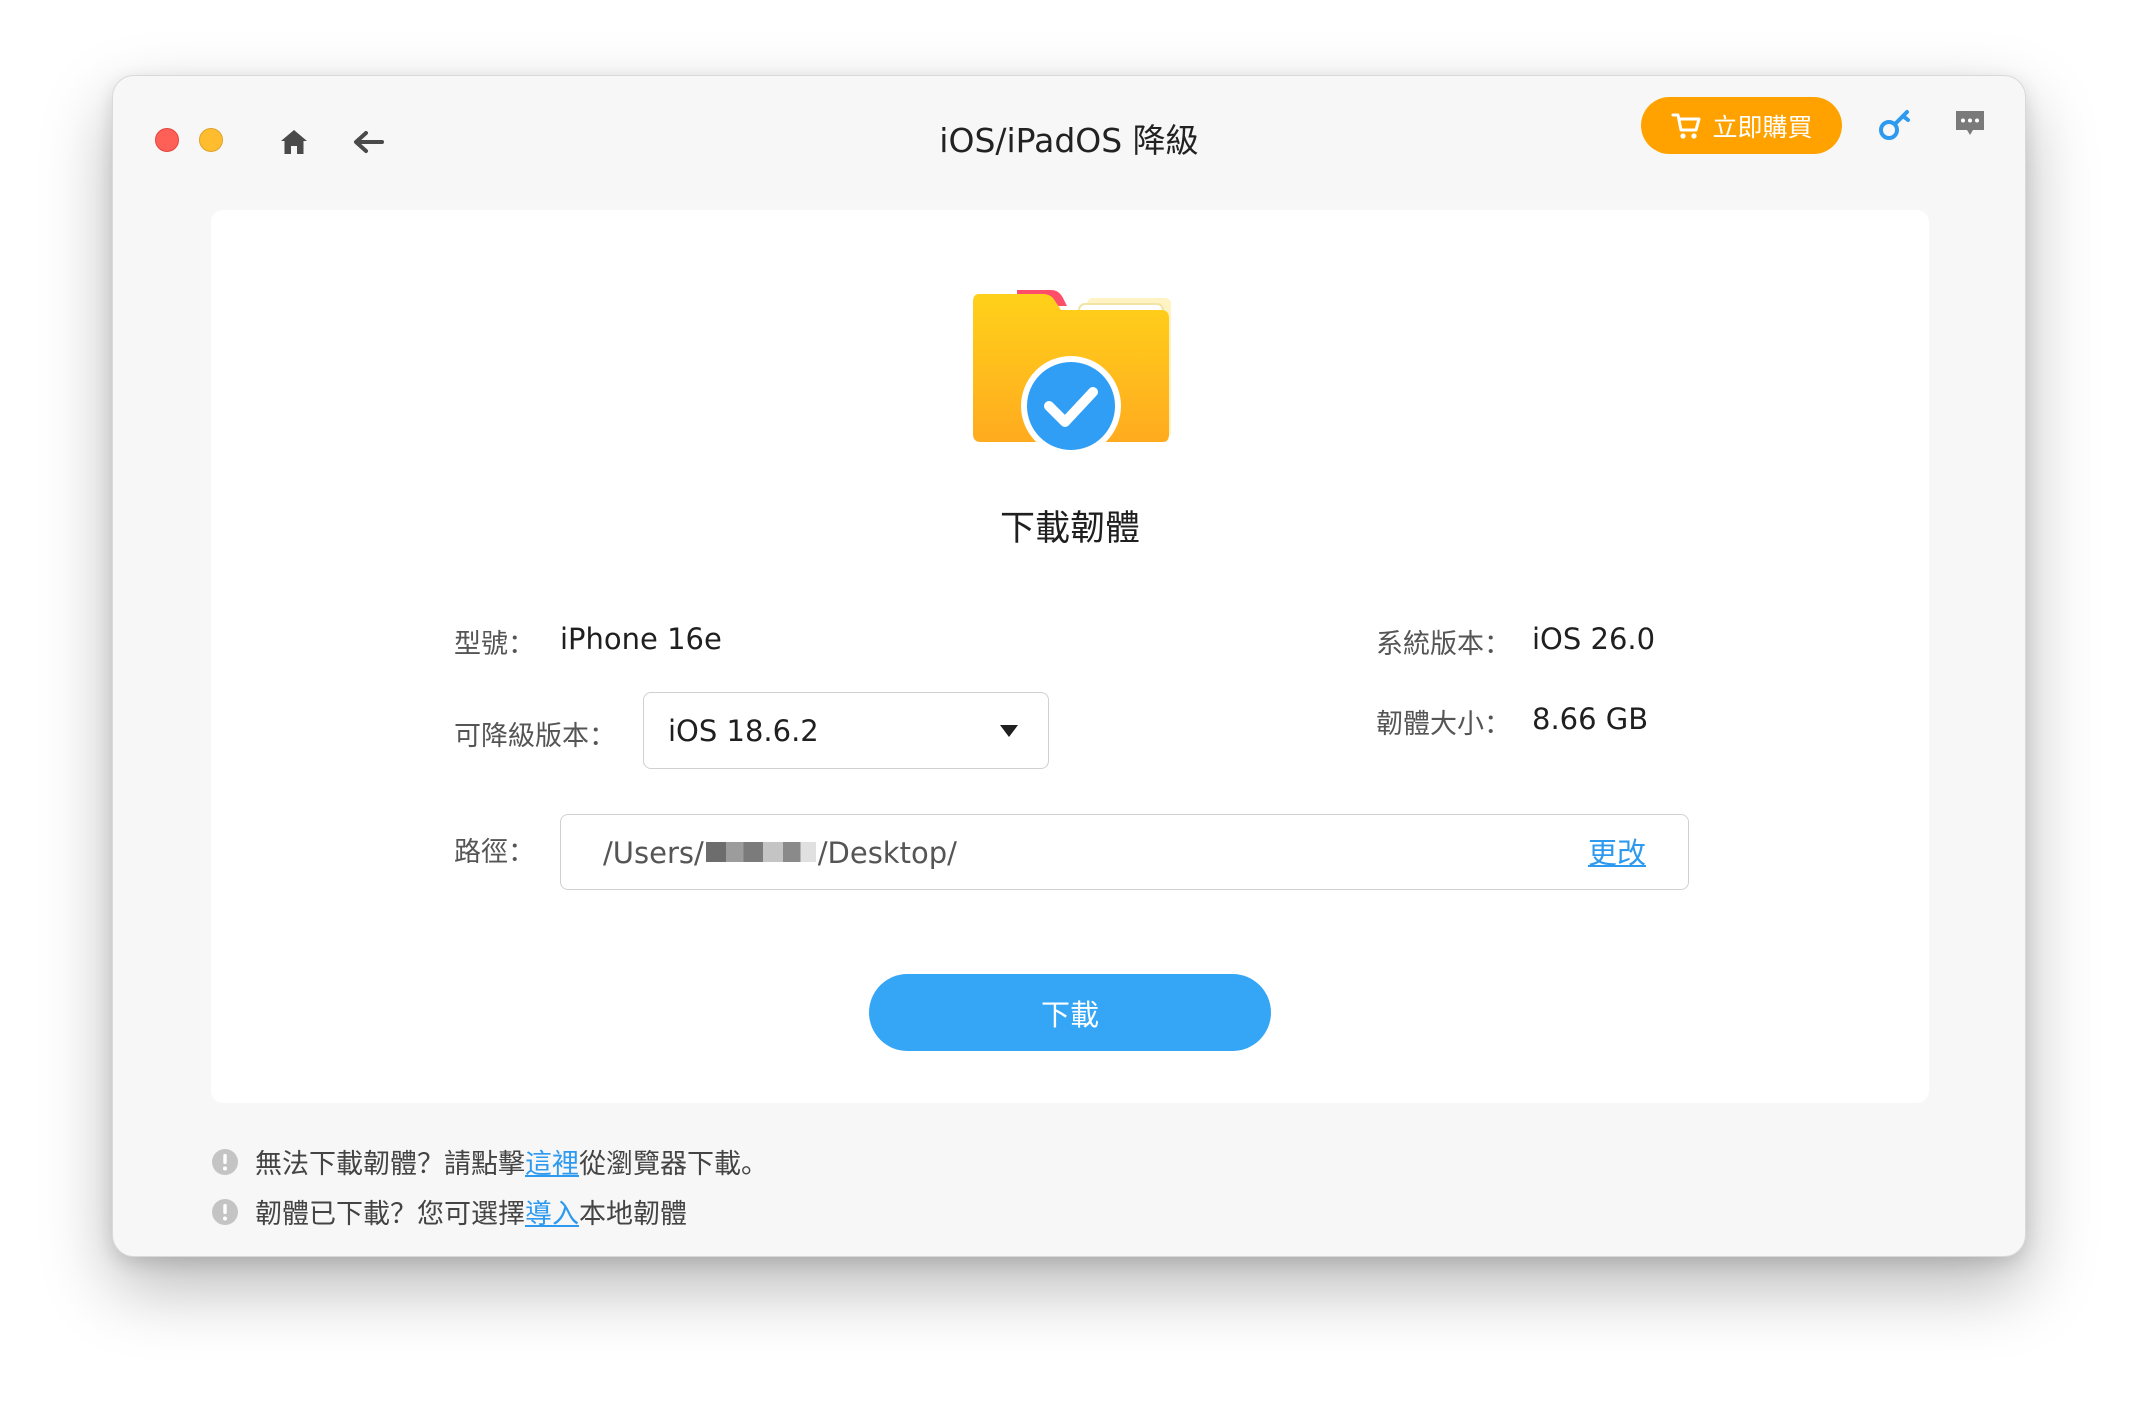  Describe the element at coordinates (494, 644) in the screenshot. I see `model-label: 型號：` at that location.